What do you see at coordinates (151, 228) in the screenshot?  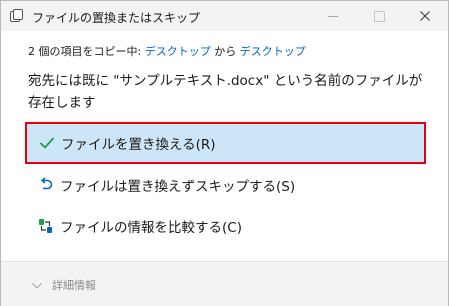 I see `compare-info-label: ファイルの情報を比較する(C)` at bounding box center [151, 228].